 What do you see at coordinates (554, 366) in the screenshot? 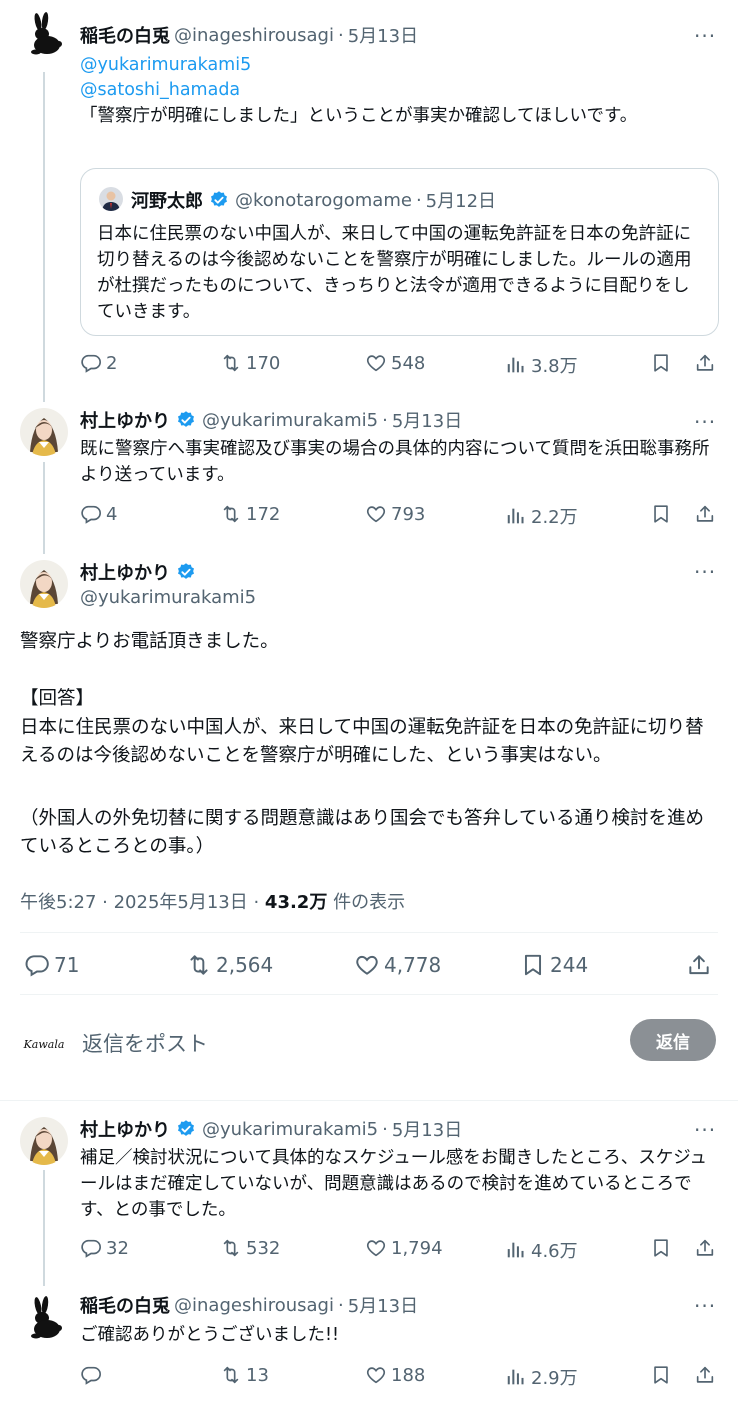
I see `views-count: 3.8万` at bounding box center [554, 366].